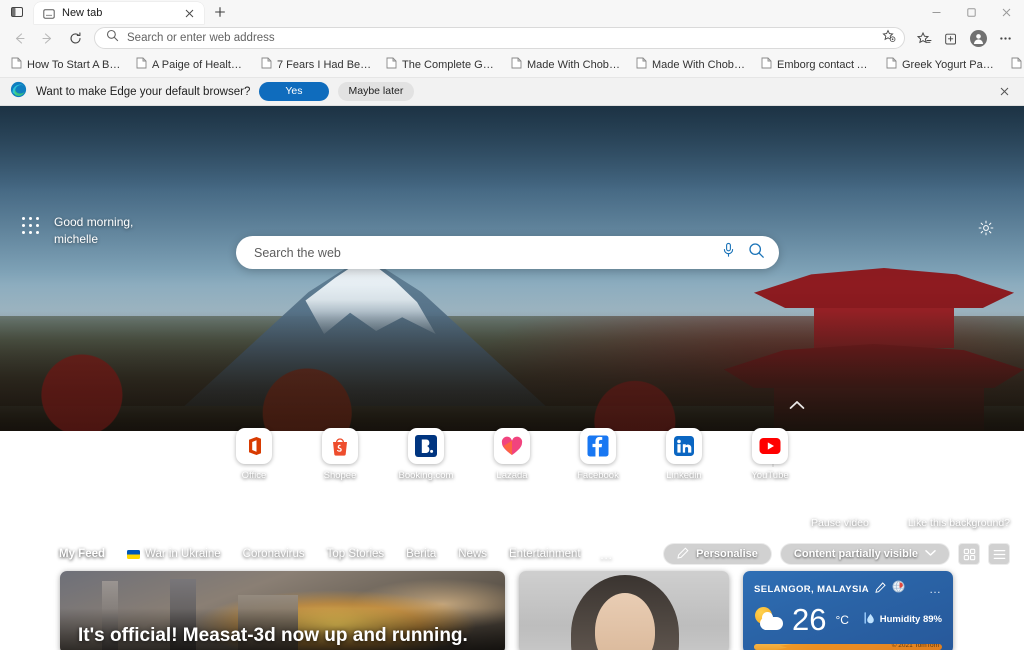 This screenshot has height=650, width=1024. I want to click on address-bar: Search or enter web address, so click(499, 38).